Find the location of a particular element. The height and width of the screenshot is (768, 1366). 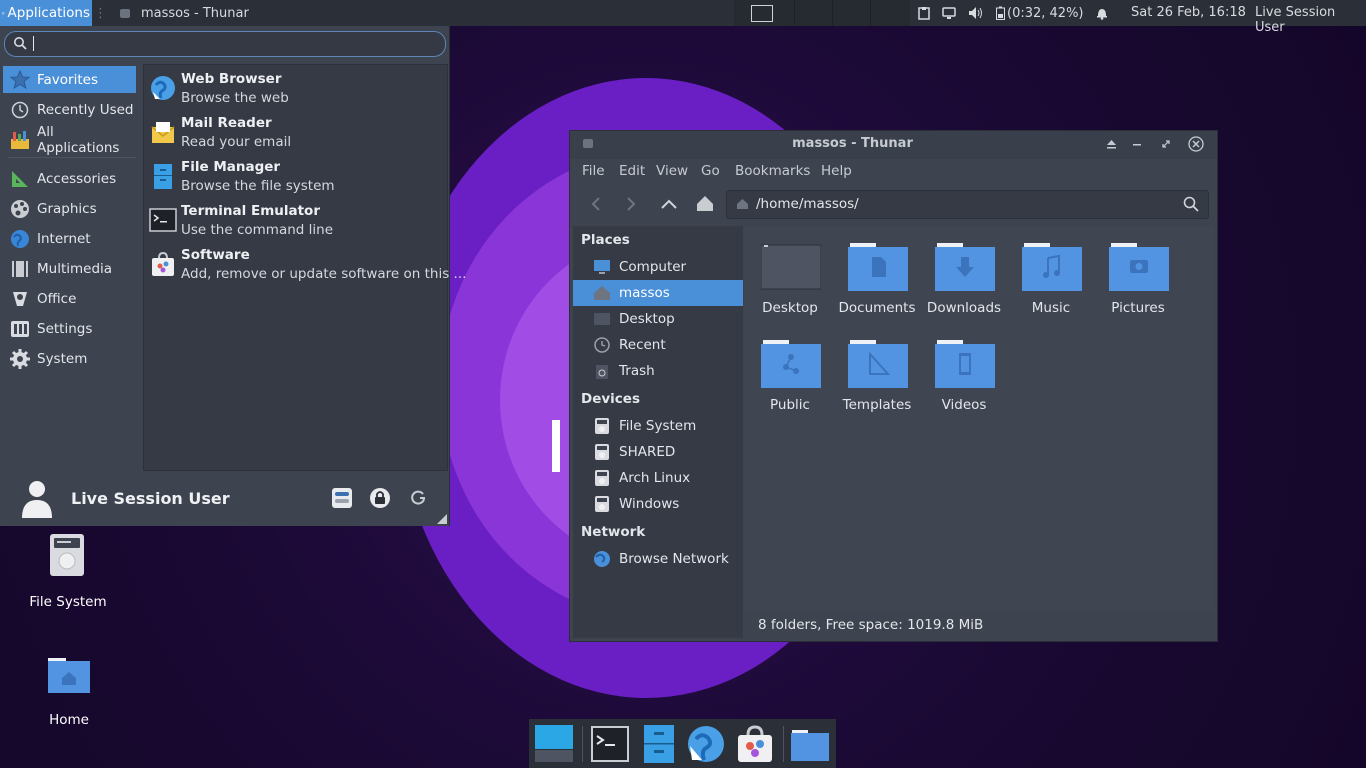

shade-icon is located at coordinates (1111, 144).